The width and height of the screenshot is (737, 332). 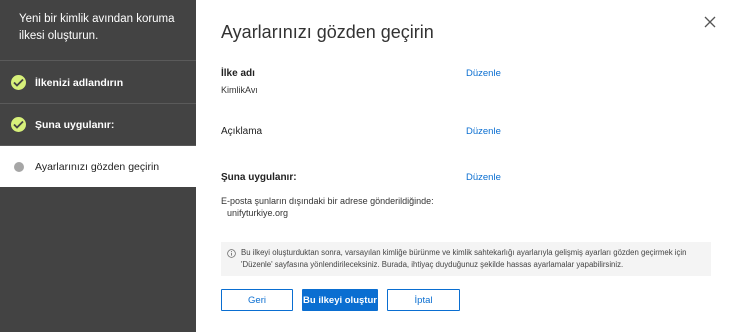 I want to click on edit-policy-name-link: Düzenle, so click(x=483, y=73).